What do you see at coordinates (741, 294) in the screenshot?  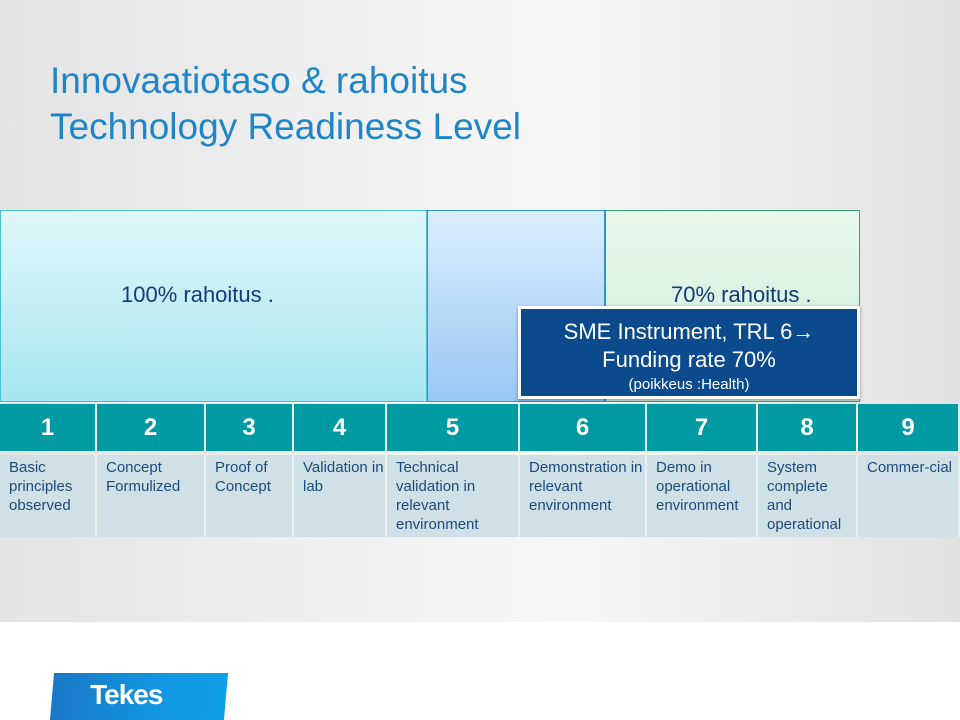 I see `partial-funding-label: 70% rahoitus .` at bounding box center [741, 294].